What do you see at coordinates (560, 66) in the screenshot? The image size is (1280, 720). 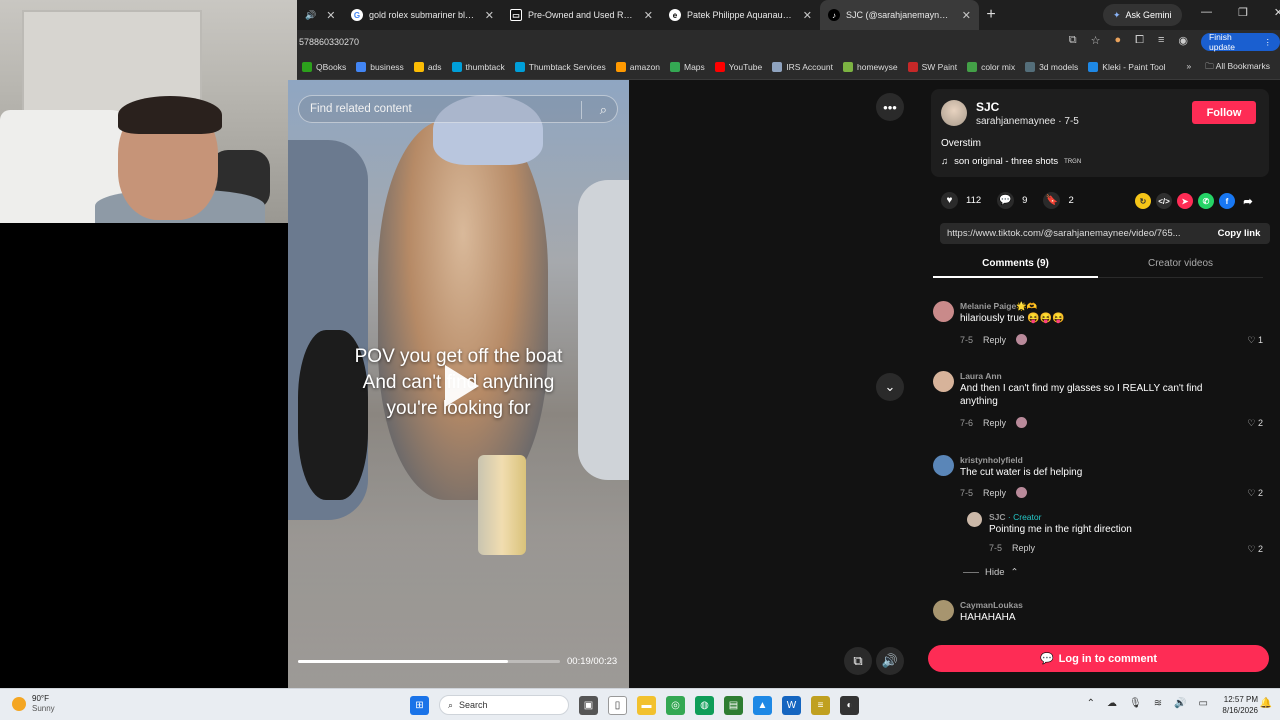 I see `bookmark-item: Thumbtack Services` at bounding box center [560, 66].